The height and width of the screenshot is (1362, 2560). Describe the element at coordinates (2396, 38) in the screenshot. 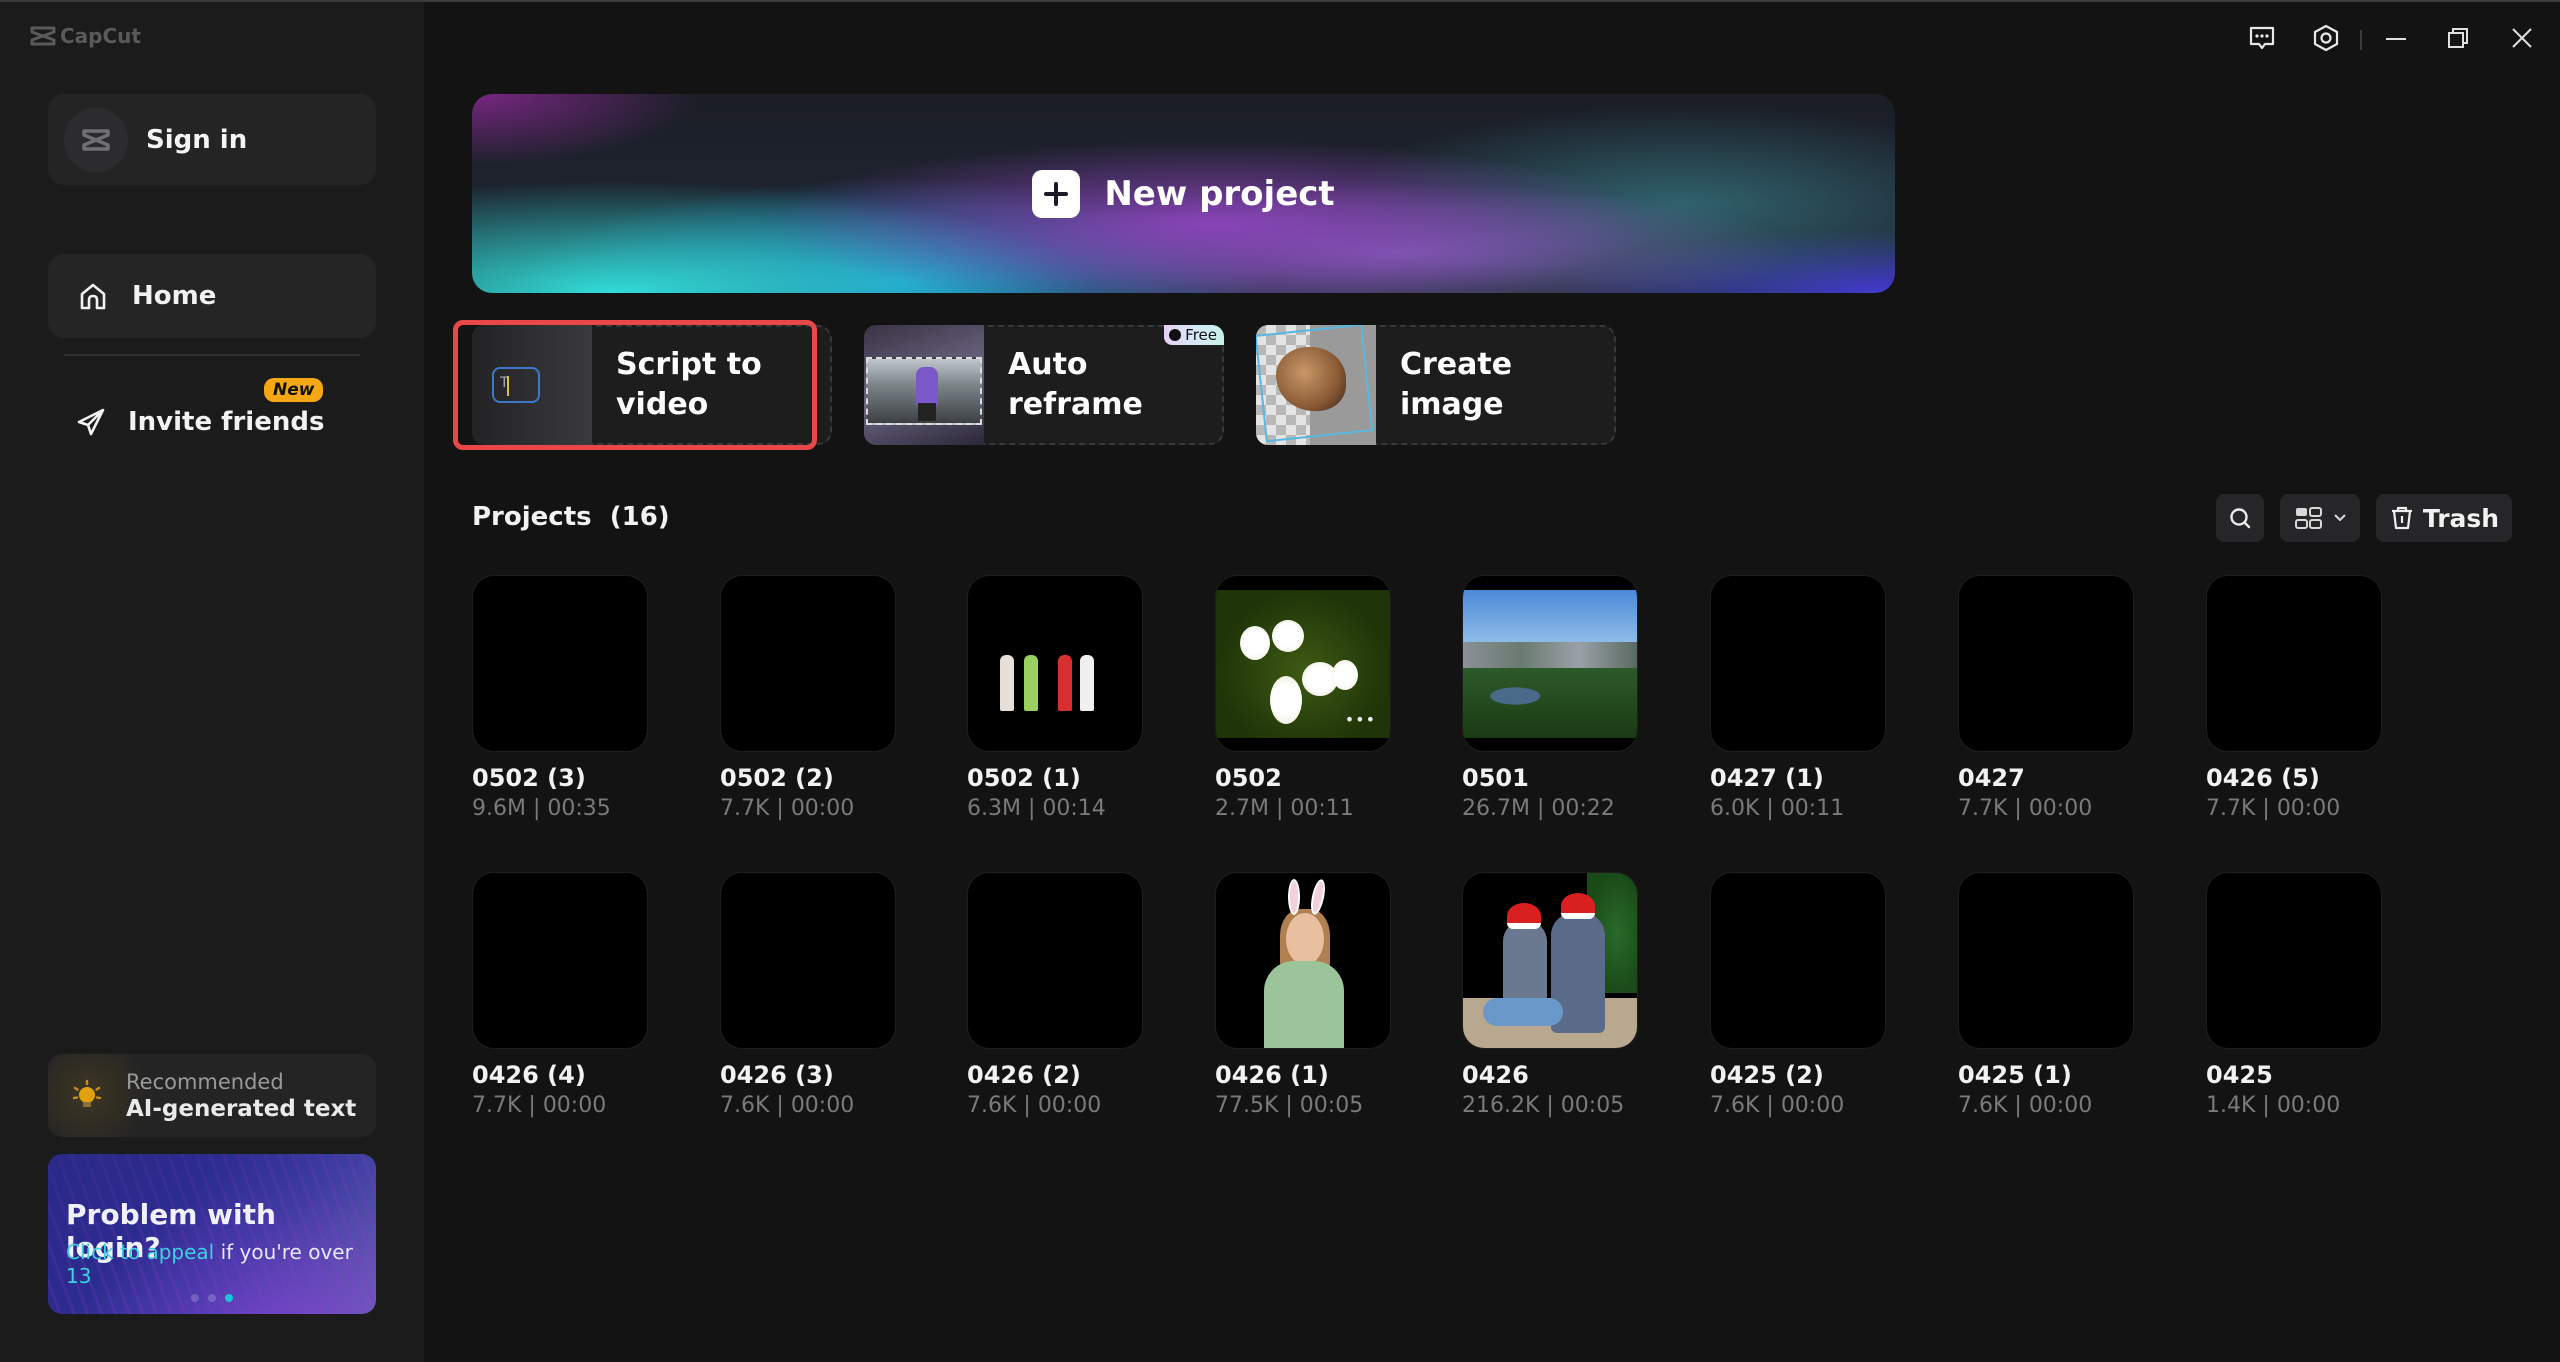

I see `minimize-button` at that location.